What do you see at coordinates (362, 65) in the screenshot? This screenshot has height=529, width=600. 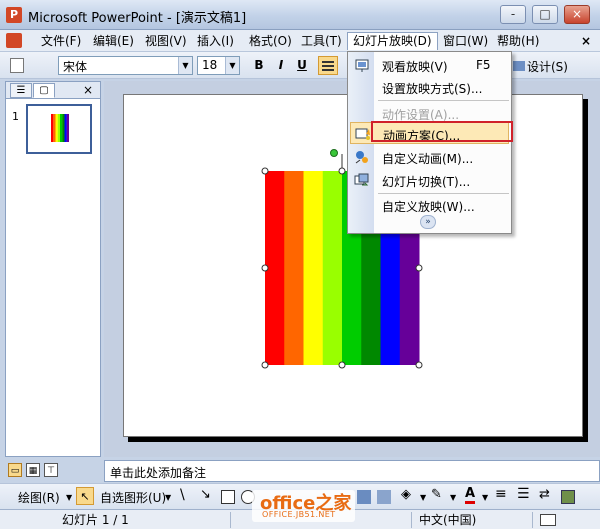 I see `slideshow-icon` at bounding box center [362, 65].